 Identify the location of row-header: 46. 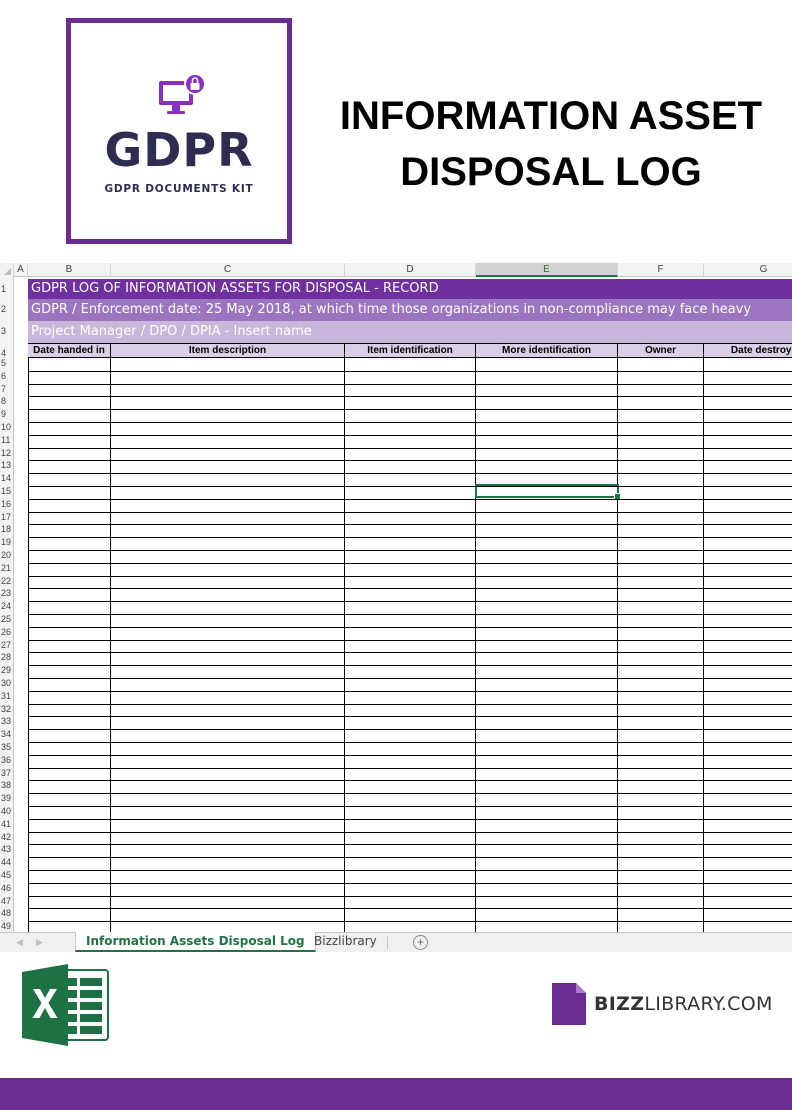
(7, 888).